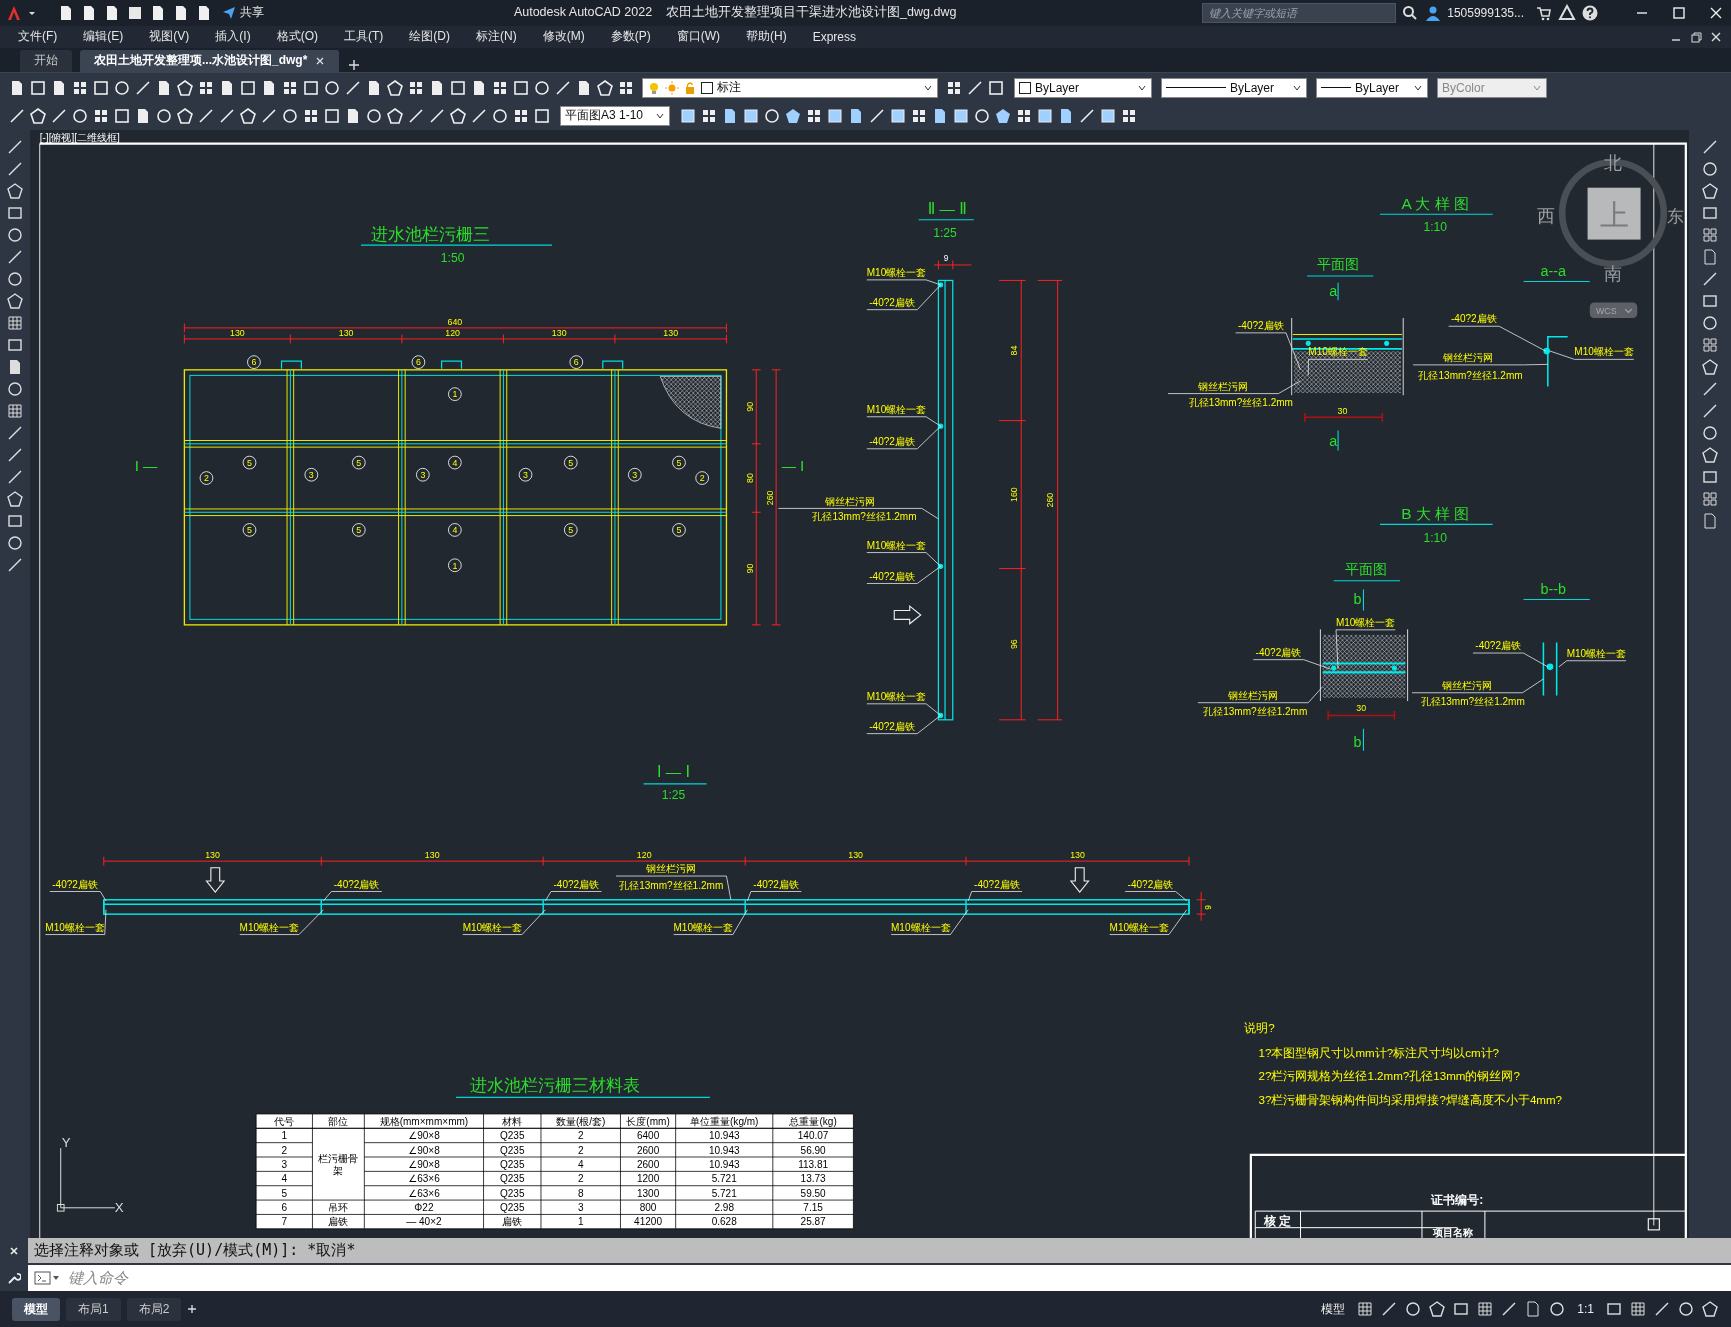 The height and width of the screenshot is (1327, 1731). I want to click on add-layout-icon, so click(192, 1309).